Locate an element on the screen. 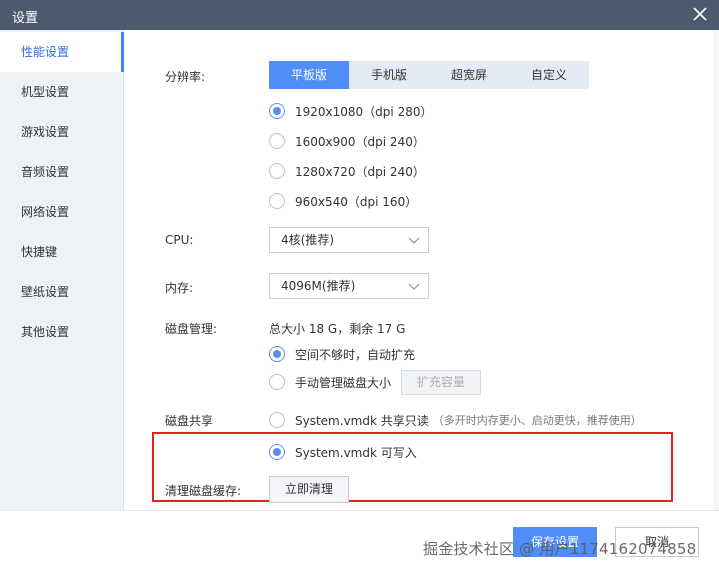 This screenshot has height=573, width=719. sidebar-item-label: 壁纸设置 is located at coordinates (45, 292).